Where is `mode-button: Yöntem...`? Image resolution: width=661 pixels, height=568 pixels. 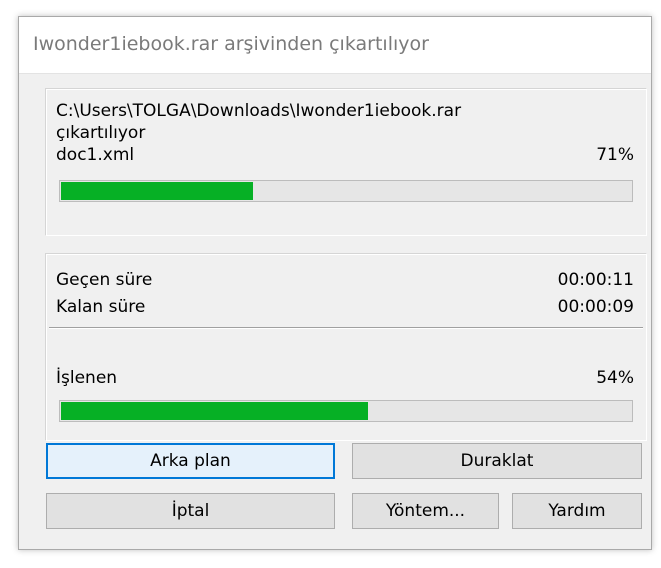 mode-button: Yöntem... is located at coordinates (425, 511).